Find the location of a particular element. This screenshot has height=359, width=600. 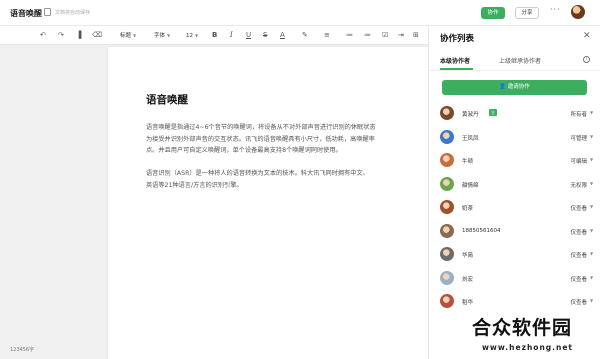

clear-format-icon: ⌫ is located at coordinates (97, 35).